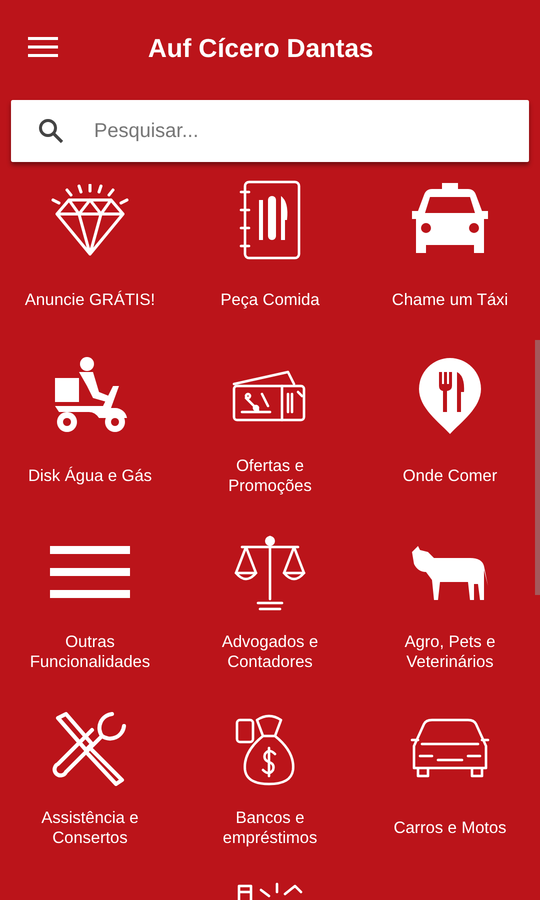 The height and width of the screenshot is (900, 540). I want to click on category-label: Ofertas e Promoções, so click(270, 476).